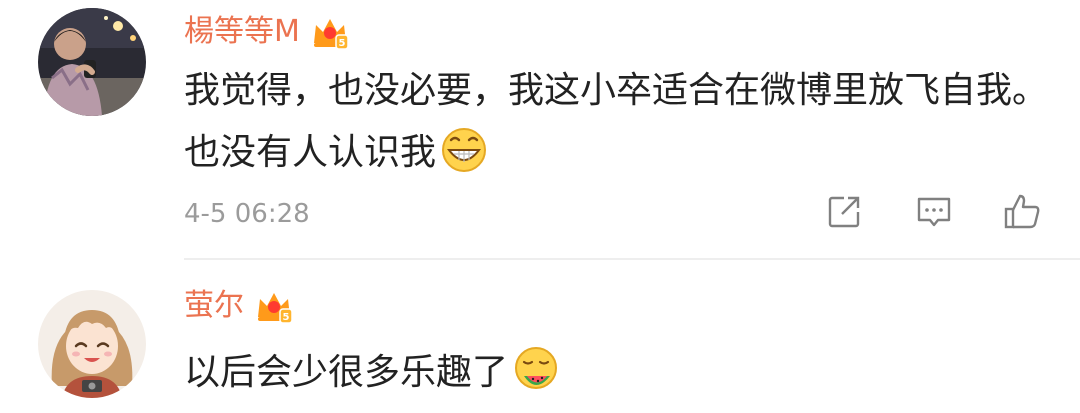 This screenshot has height=413, width=1080. I want to click on comment-header: 萤尔 5, so click(239, 306).